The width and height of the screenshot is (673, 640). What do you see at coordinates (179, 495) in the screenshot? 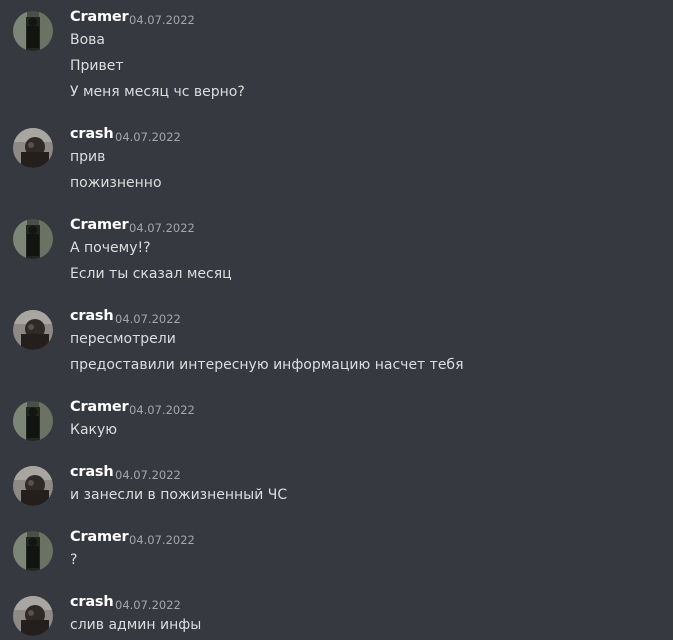
I see `message-text: и занесли в пожизненный ЧС` at bounding box center [179, 495].